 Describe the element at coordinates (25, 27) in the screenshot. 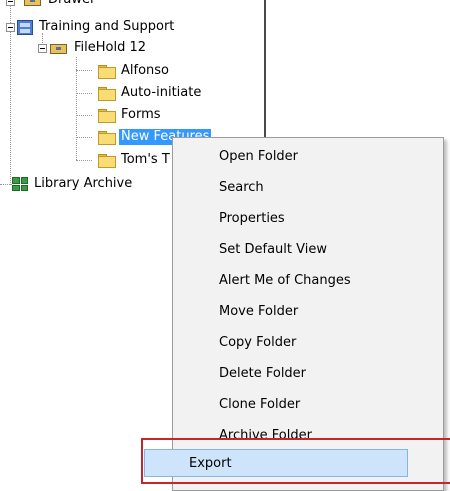

I see `cabinet-icon` at that location.